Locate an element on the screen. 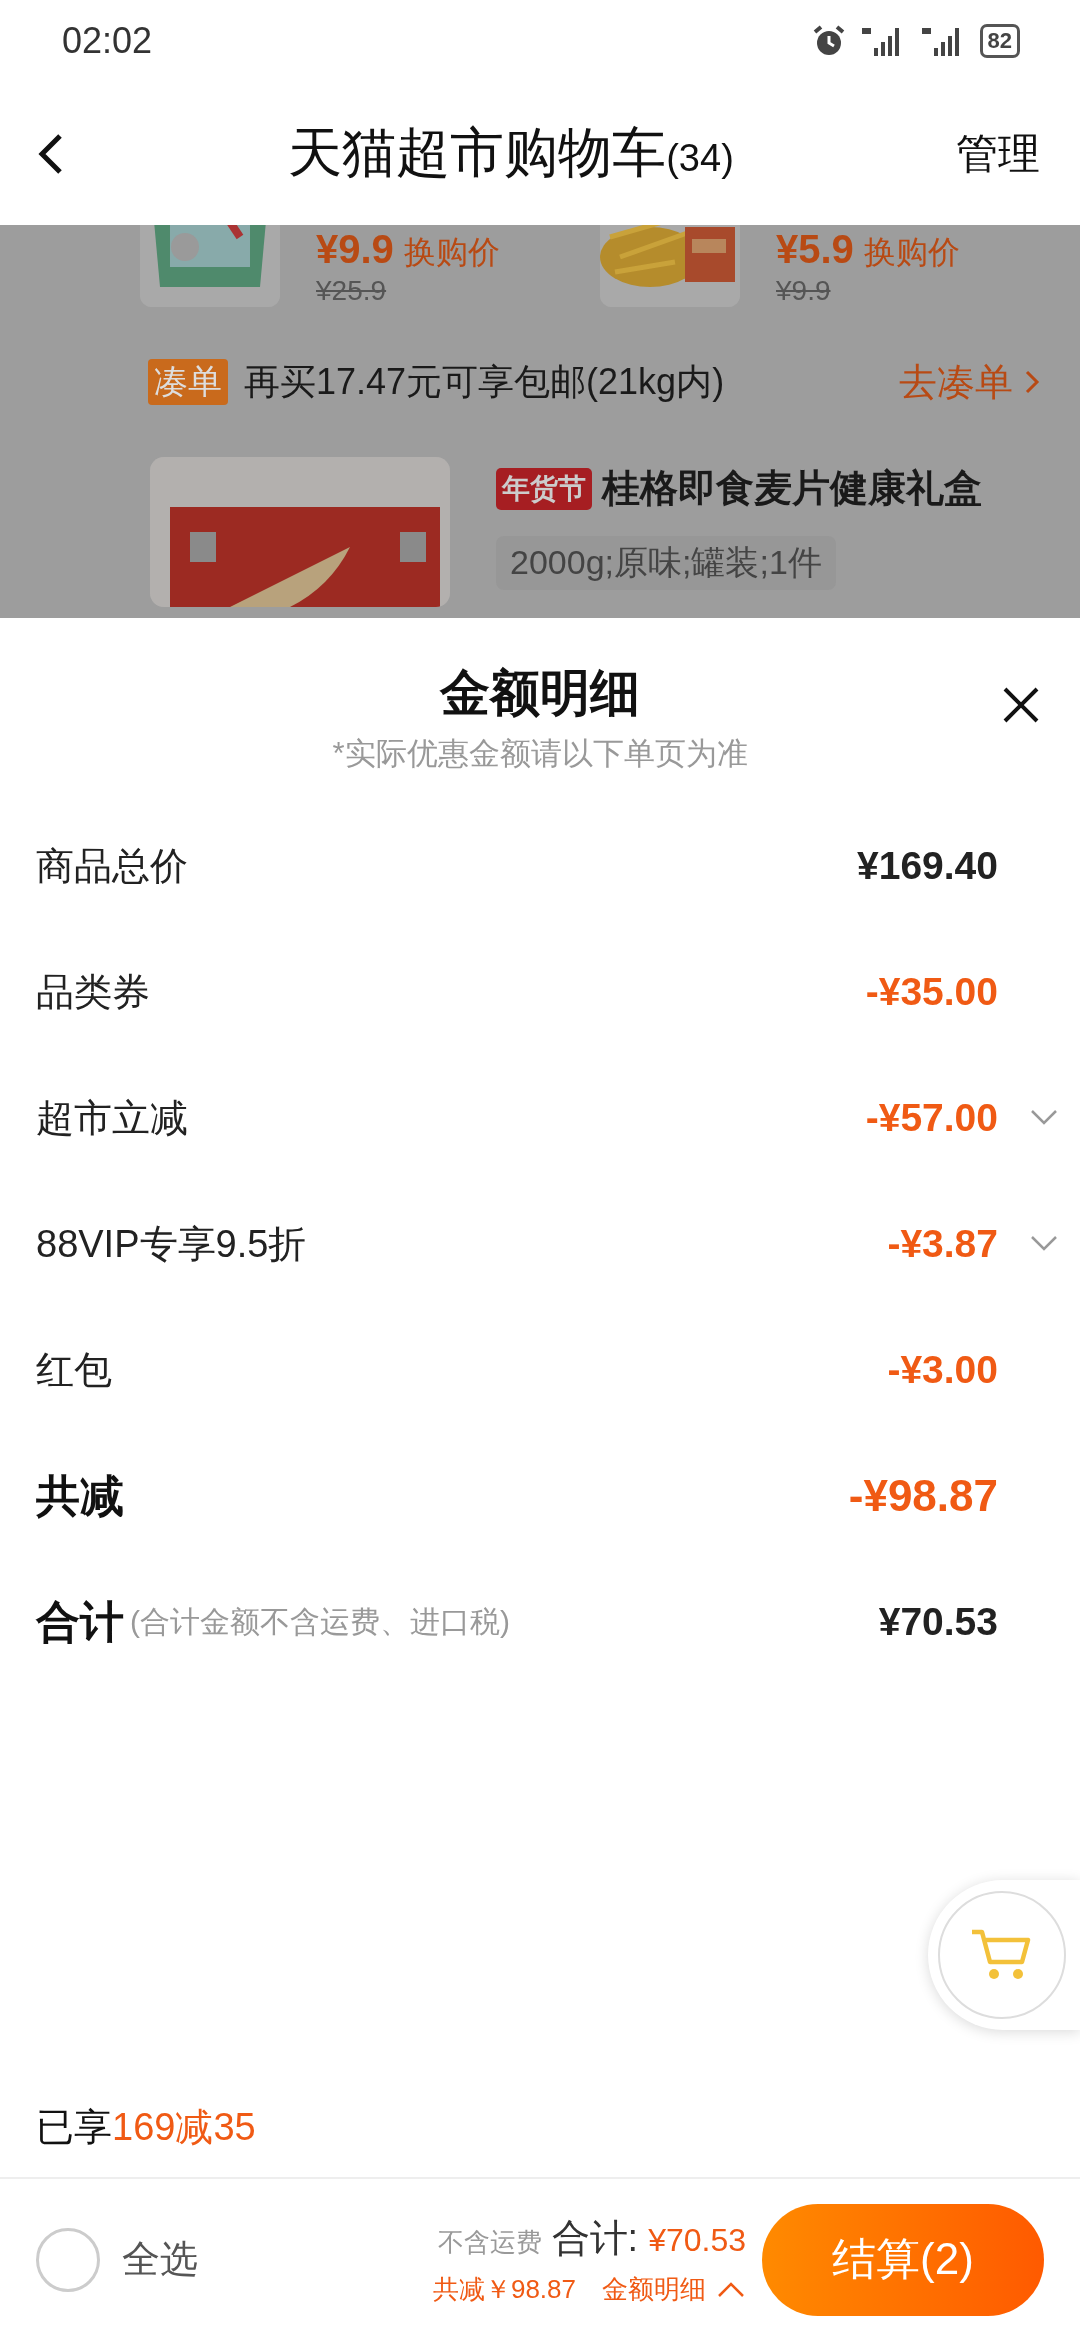 Image resolution: width=1080 pixels, height=2340 pixels. disclaimer-note: *实际优惠金额请以下单页为准 is located at coordinates (540, 754).